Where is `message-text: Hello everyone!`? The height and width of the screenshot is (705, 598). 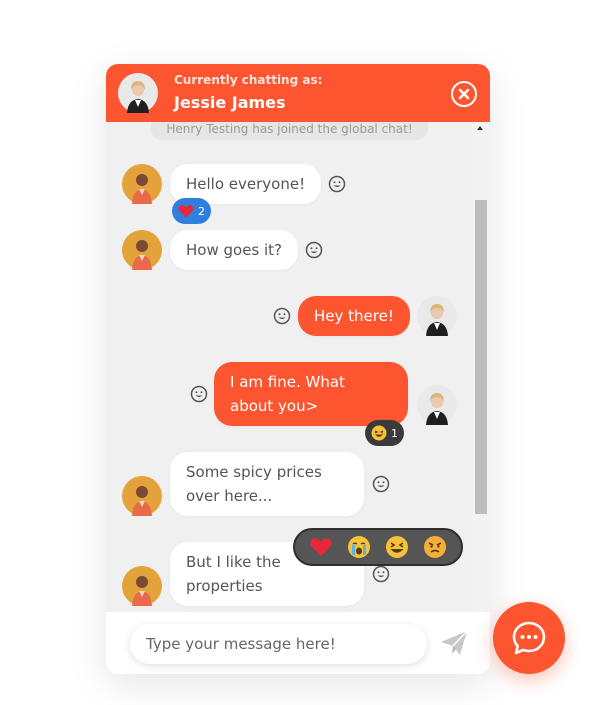 message-text: Hello everyone! is located at coordinates (246, 184).